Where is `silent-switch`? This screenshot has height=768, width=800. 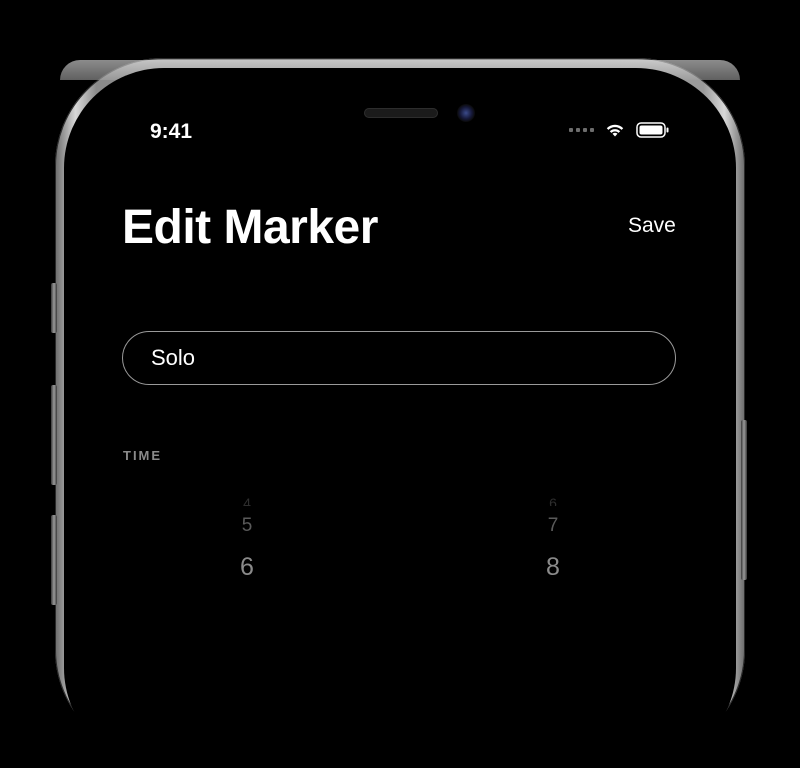
silent-switch is located at coordinates (54, 308).